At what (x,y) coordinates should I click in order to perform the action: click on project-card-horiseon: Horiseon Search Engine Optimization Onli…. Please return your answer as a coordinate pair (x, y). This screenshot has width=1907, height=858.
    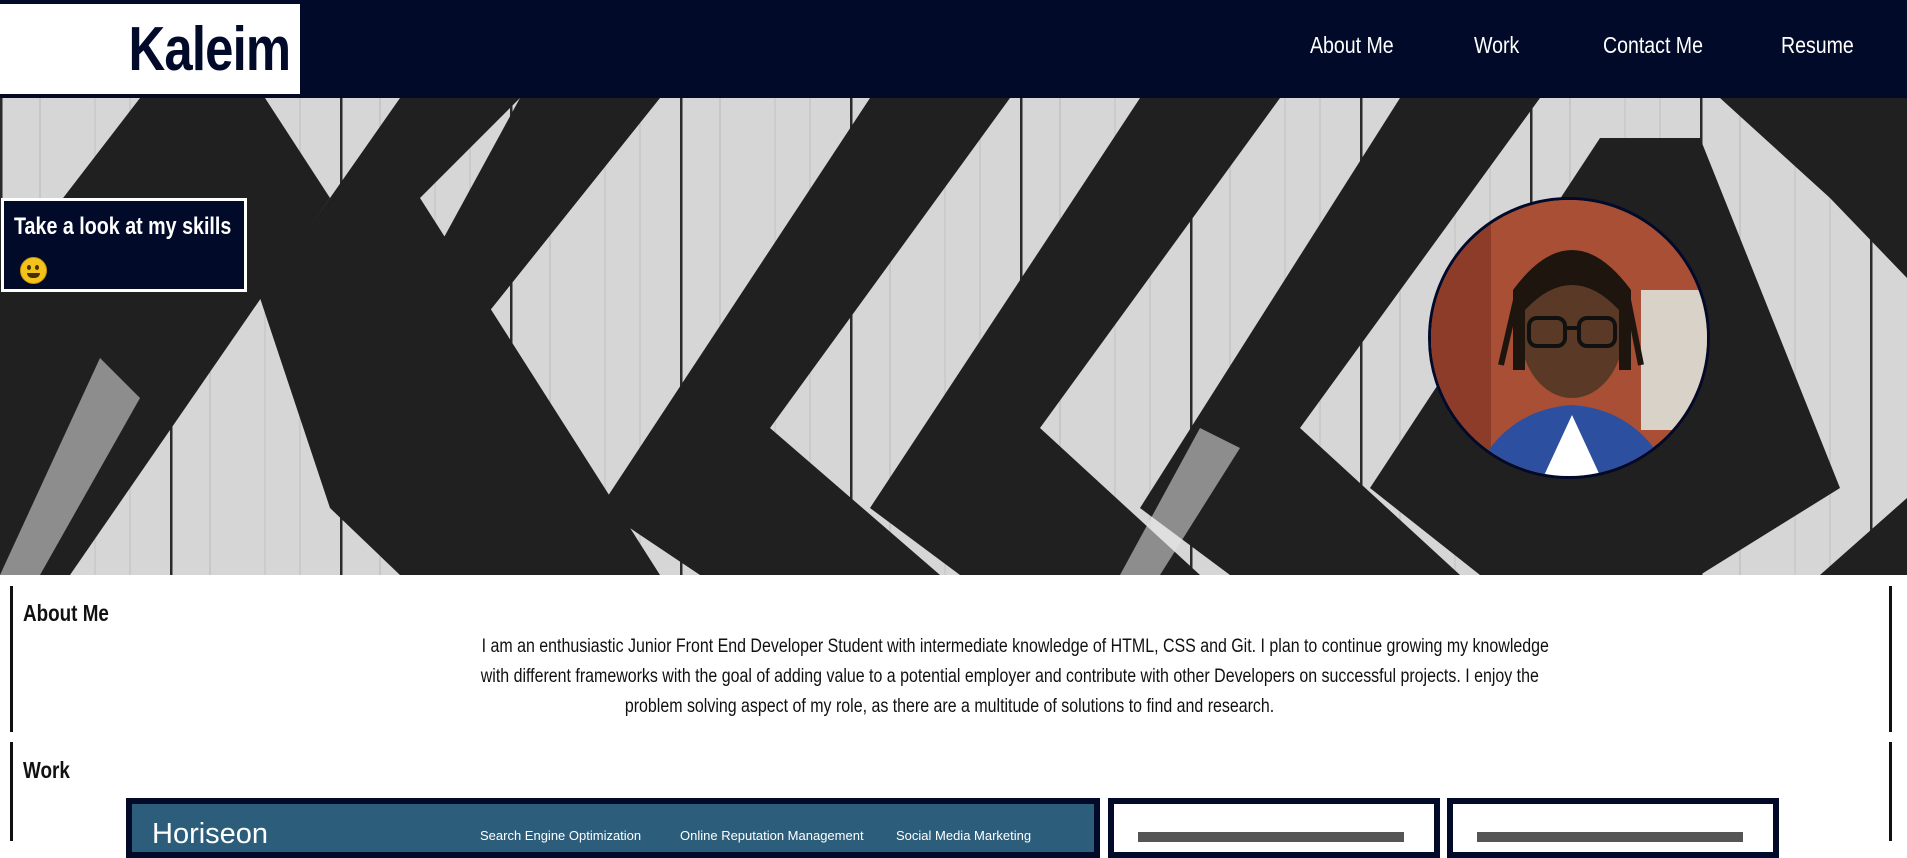
    Looking at the image, I should click on (613, 828).